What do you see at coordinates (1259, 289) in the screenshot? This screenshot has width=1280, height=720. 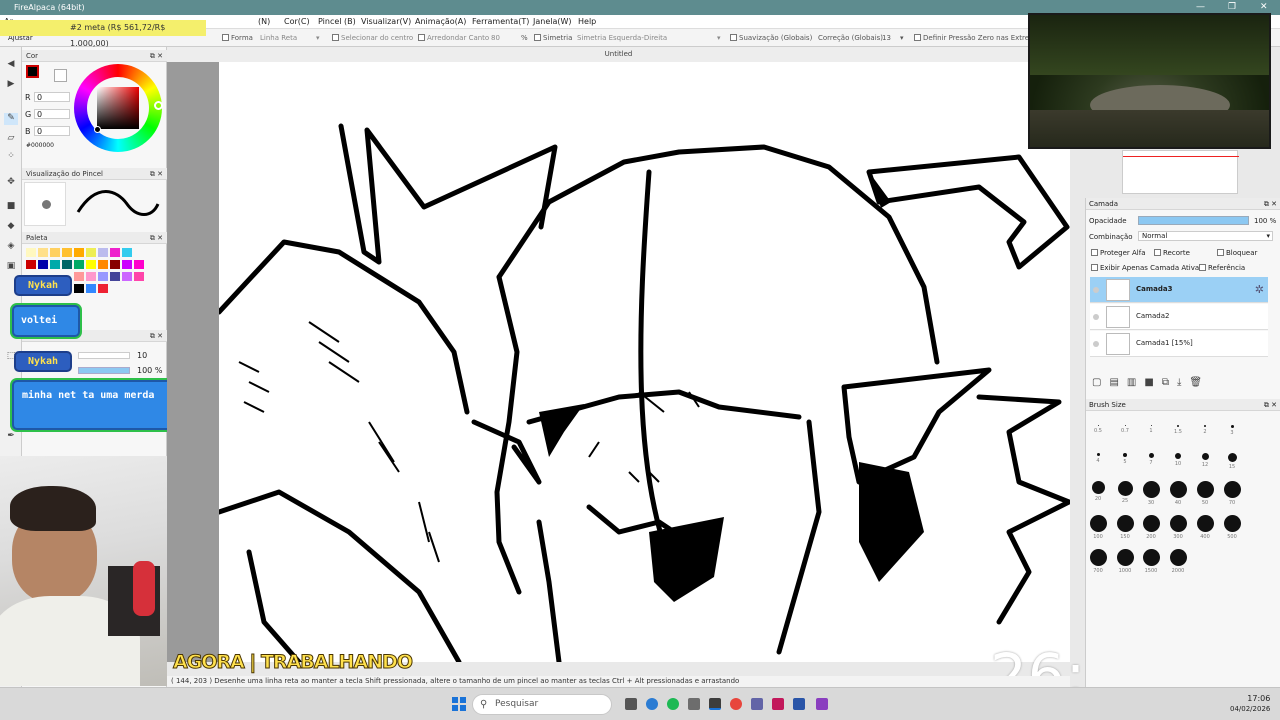 I see `gear-icon: ✲` at bounding box center [1259, 289].